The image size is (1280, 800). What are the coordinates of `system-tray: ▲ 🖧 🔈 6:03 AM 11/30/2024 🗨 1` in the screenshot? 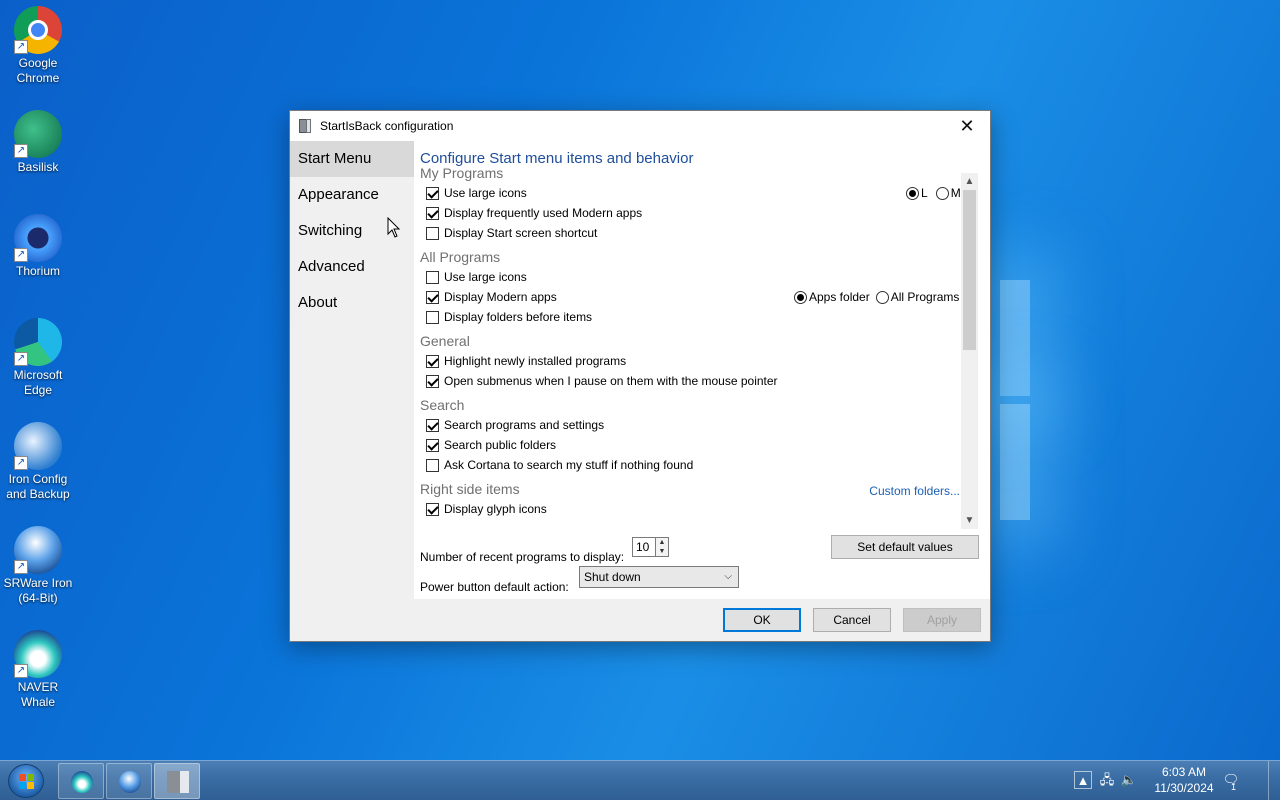 It's located at (1175, 780).